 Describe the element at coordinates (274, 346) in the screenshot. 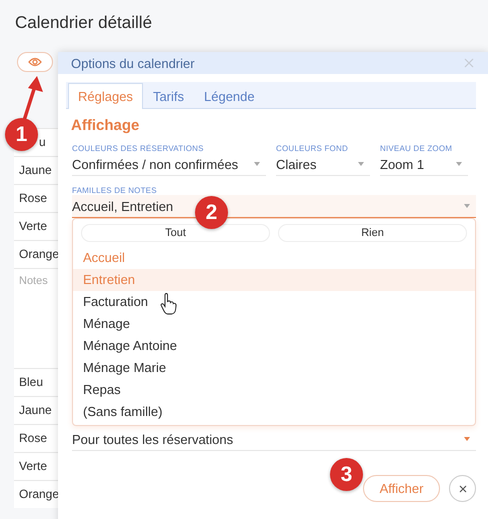

I see `dropdown-option: Ménage Antoine` at that location.